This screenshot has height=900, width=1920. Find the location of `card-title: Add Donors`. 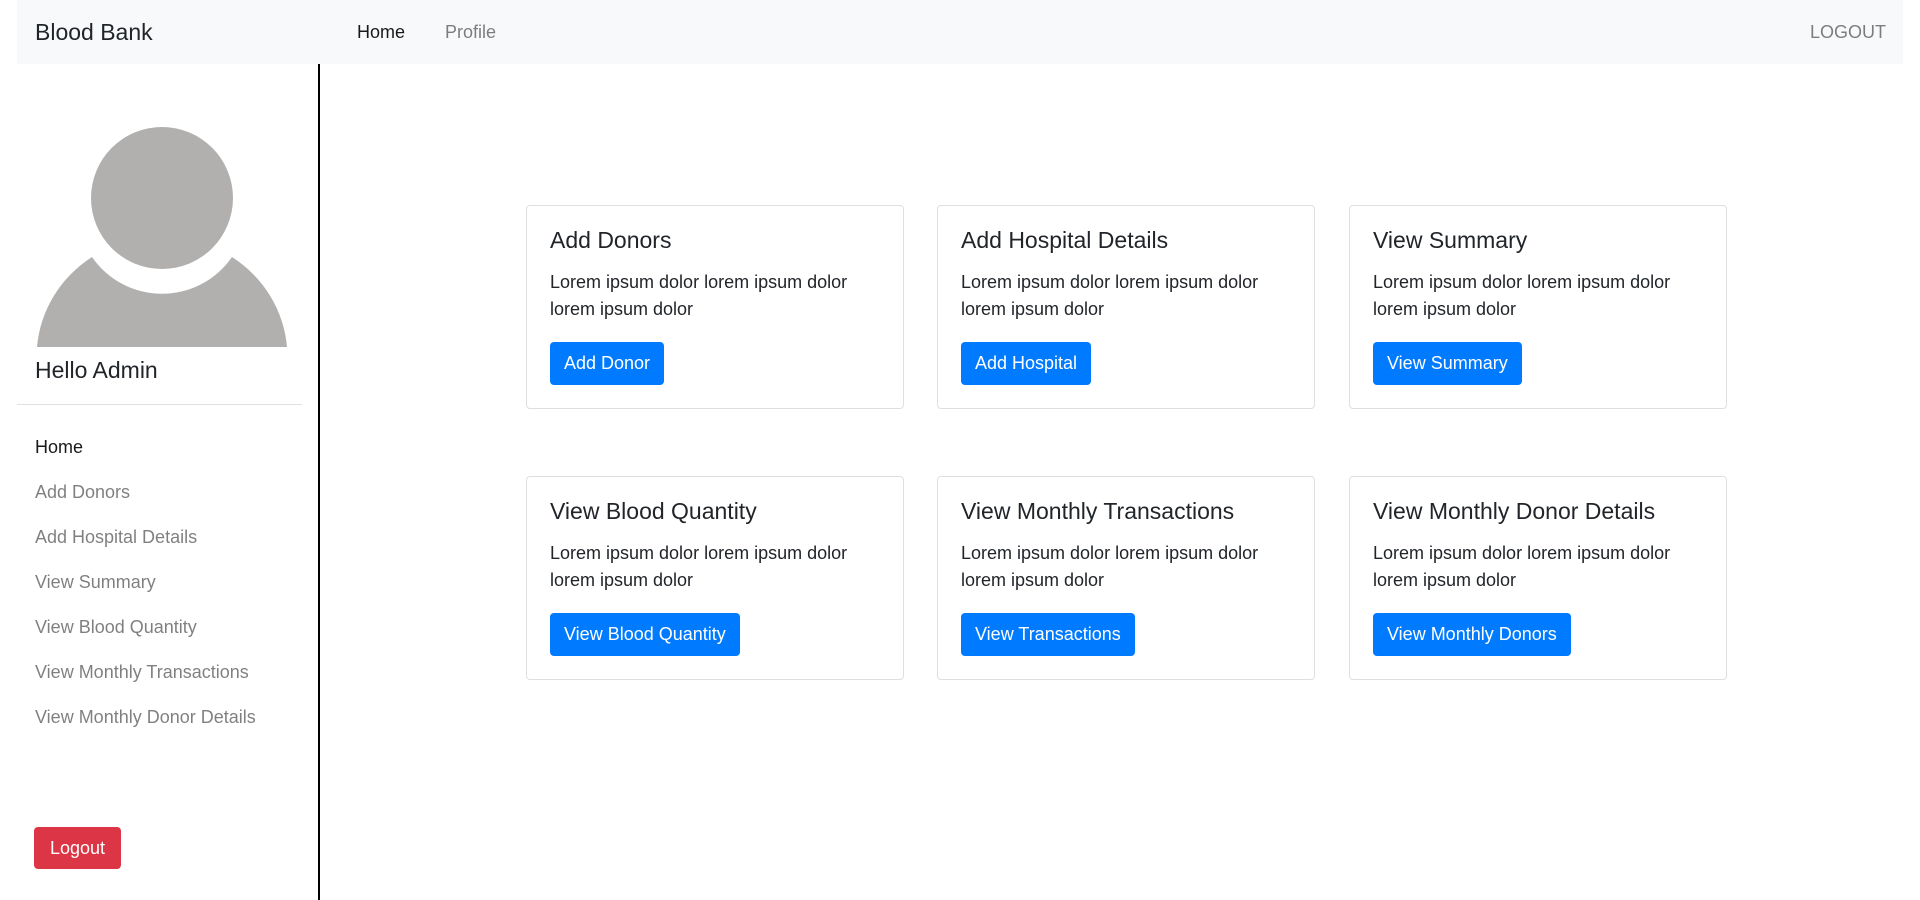

card-title: Add Donors is located at coordinates (611, 240).